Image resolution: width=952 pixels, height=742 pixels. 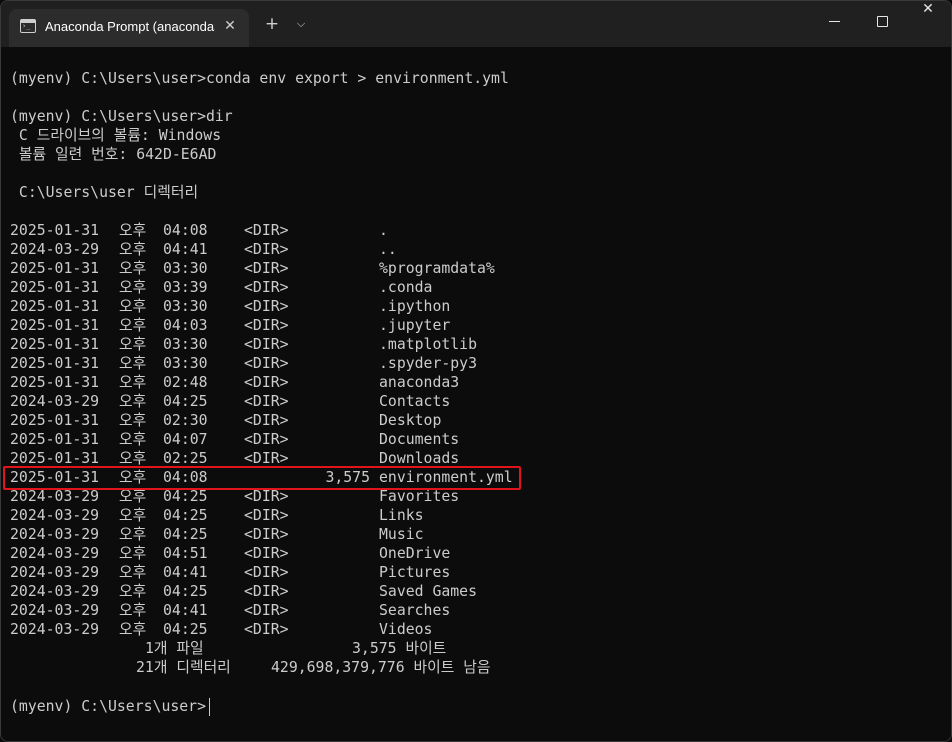 I want to click on entry-name: .jupyter, so click(x=415, y=325).